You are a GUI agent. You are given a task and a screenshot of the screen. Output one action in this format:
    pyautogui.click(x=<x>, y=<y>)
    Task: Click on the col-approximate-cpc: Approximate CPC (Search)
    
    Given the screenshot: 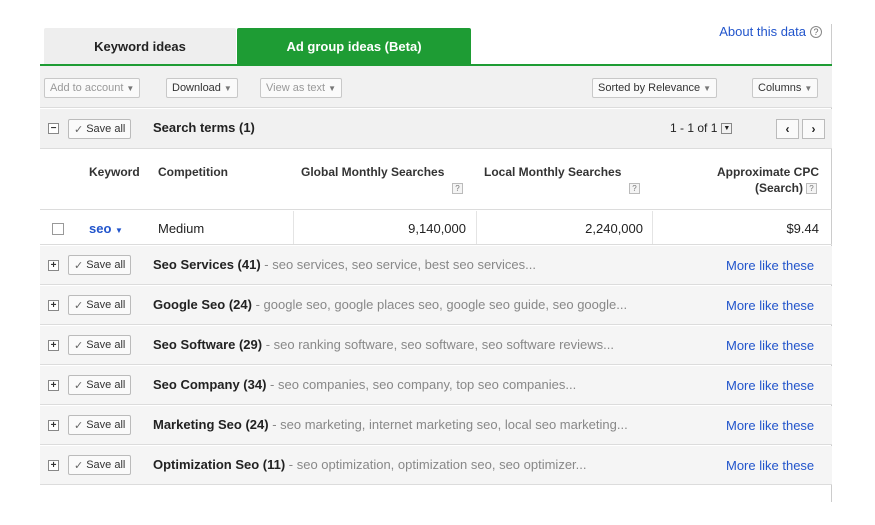 What is the action you would take?
    pyautogui.click(x=759, y=180)
    